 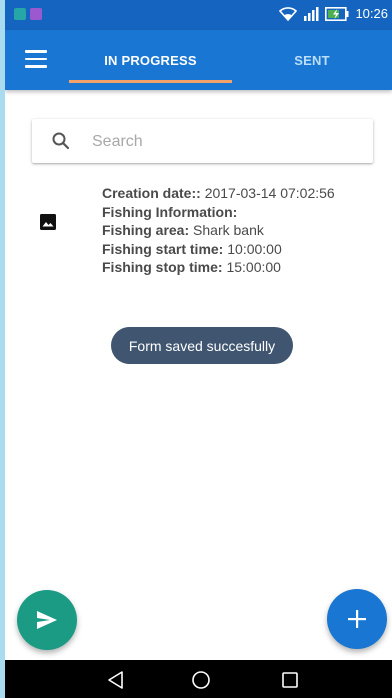 I want to click on notification-icons, so click(x=28, y=14).